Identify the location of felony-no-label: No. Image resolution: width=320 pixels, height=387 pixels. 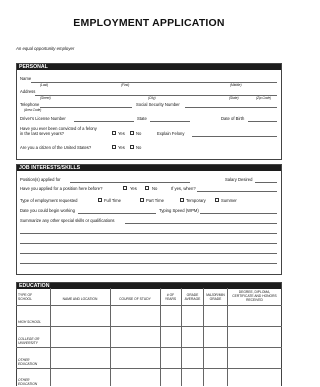
(139, 133).